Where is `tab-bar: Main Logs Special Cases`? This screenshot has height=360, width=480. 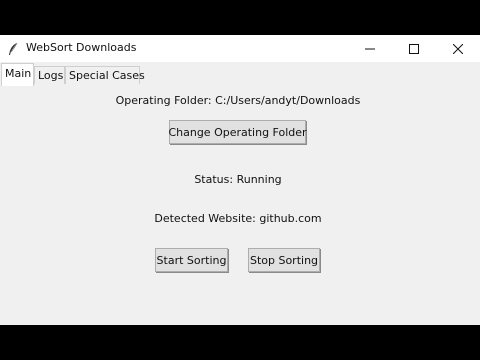
tab-bar: Main Logs Special Cases is located at coordinates (240, 74).